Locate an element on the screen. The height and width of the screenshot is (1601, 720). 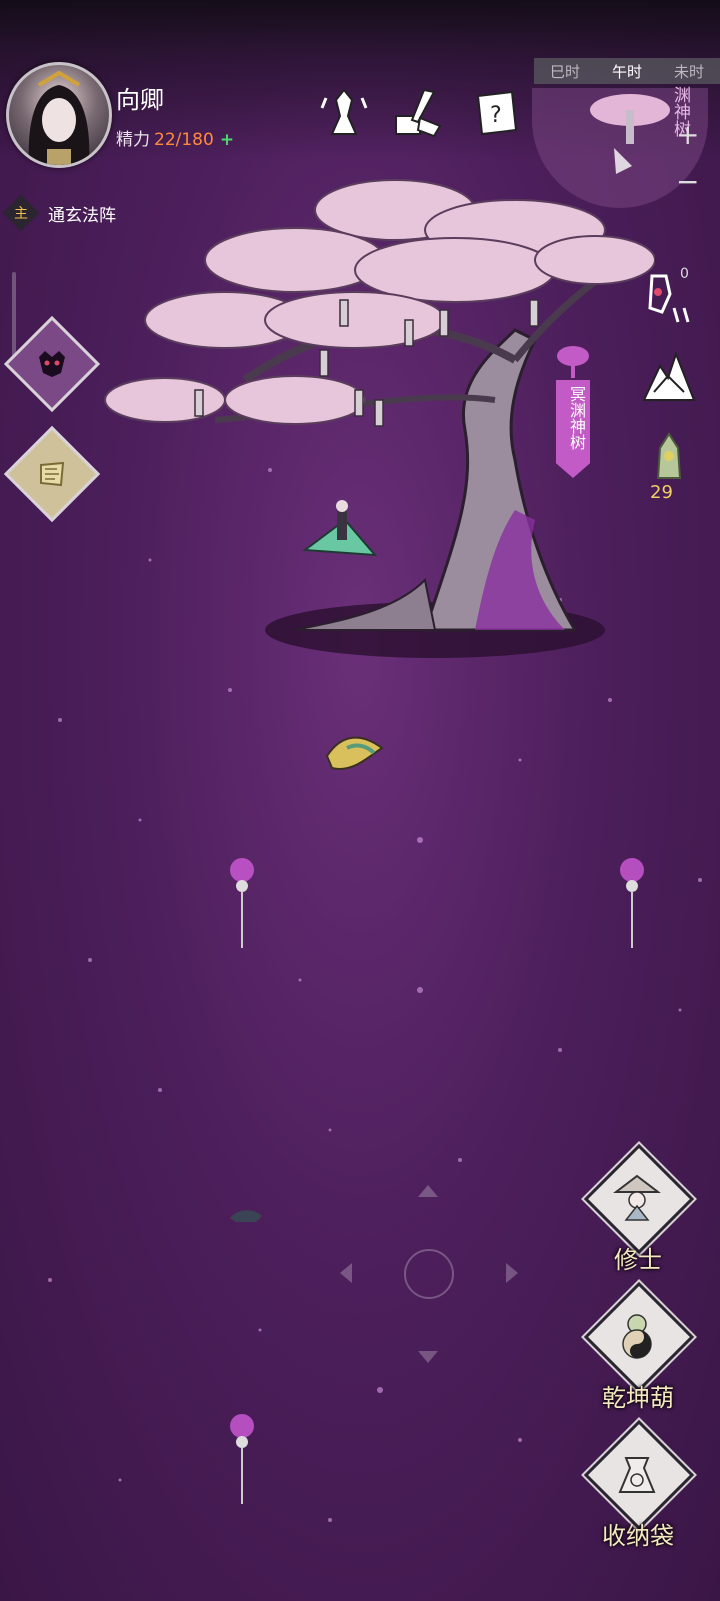
gourd-label: 乾坤葫 is located at coordinates (638, 1398).